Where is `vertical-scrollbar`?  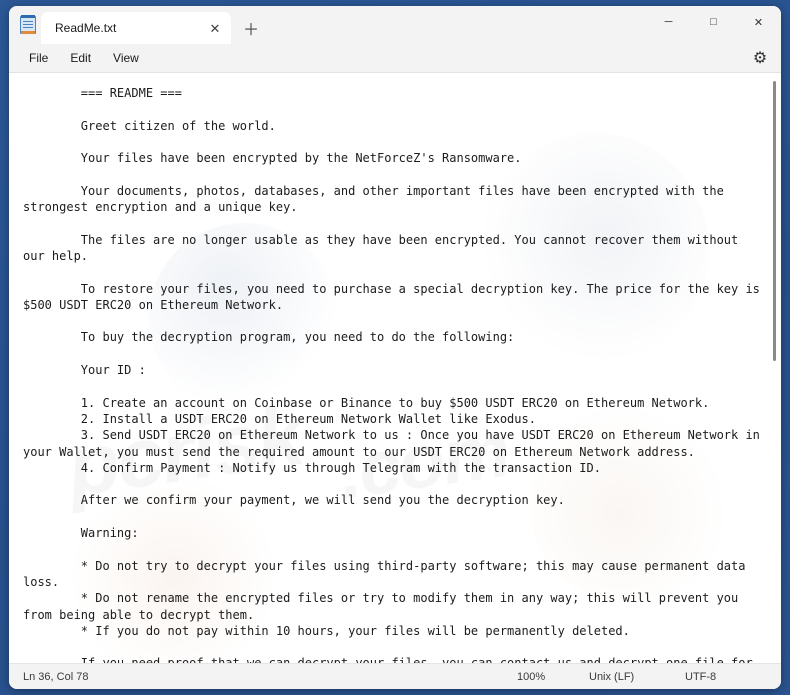
vertical-scrollbar is located at coordinates (774, 368).